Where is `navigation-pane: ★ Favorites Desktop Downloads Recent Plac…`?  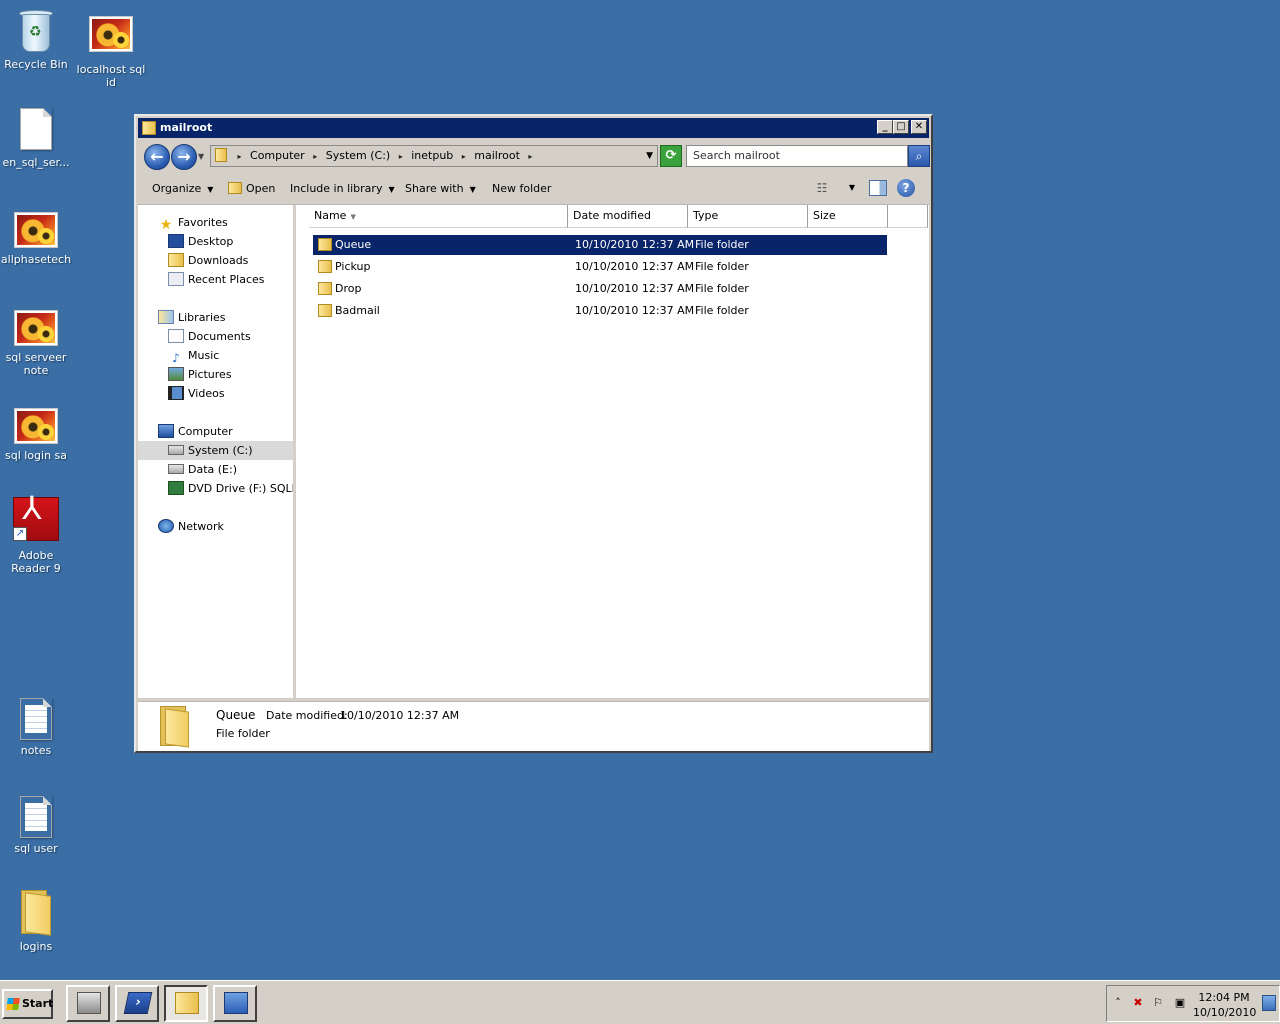
navigation-pane: ★ Favorites Desktop Downloads Recent Plac… is located at coordinates (217, 451).